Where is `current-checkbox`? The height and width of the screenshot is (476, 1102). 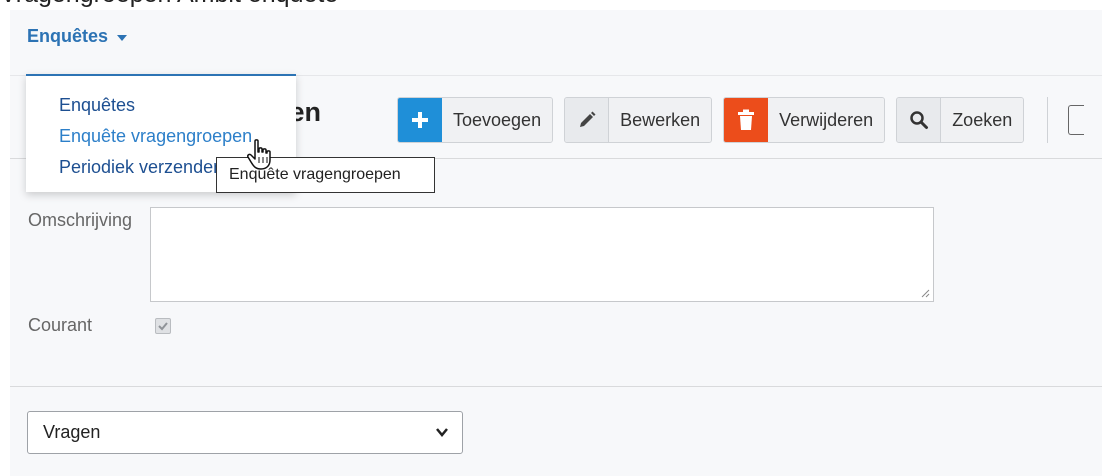 current-checkbox is located at coordinates (163, 326).